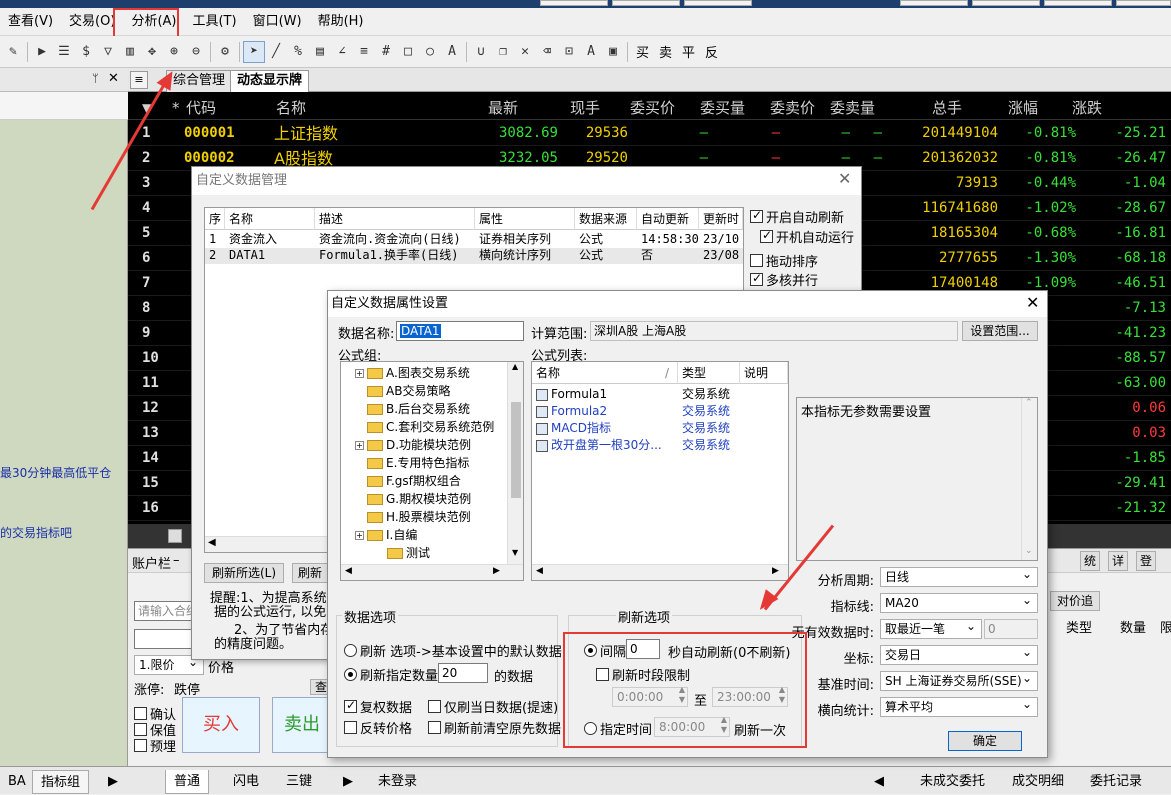  What do you see at coordinates (175, 536) in the screenshot?
I see `scroll-left-icon` at bounding box center [175, 536].